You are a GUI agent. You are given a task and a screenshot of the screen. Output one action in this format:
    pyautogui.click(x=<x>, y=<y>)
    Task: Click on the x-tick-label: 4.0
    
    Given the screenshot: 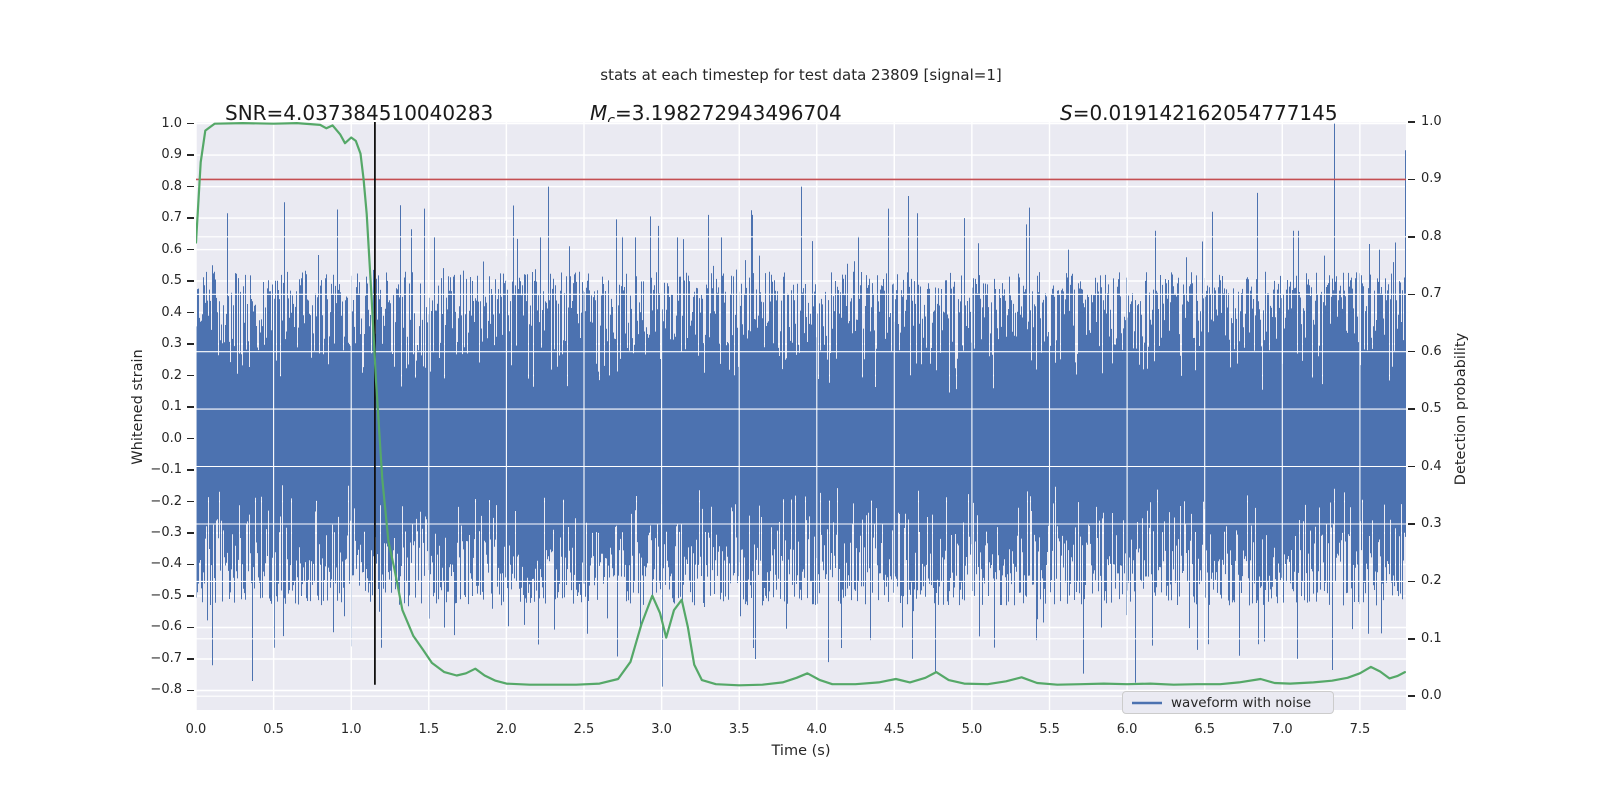 What is the action you would take?
    pyautogui.click(x=817, y=729)
    